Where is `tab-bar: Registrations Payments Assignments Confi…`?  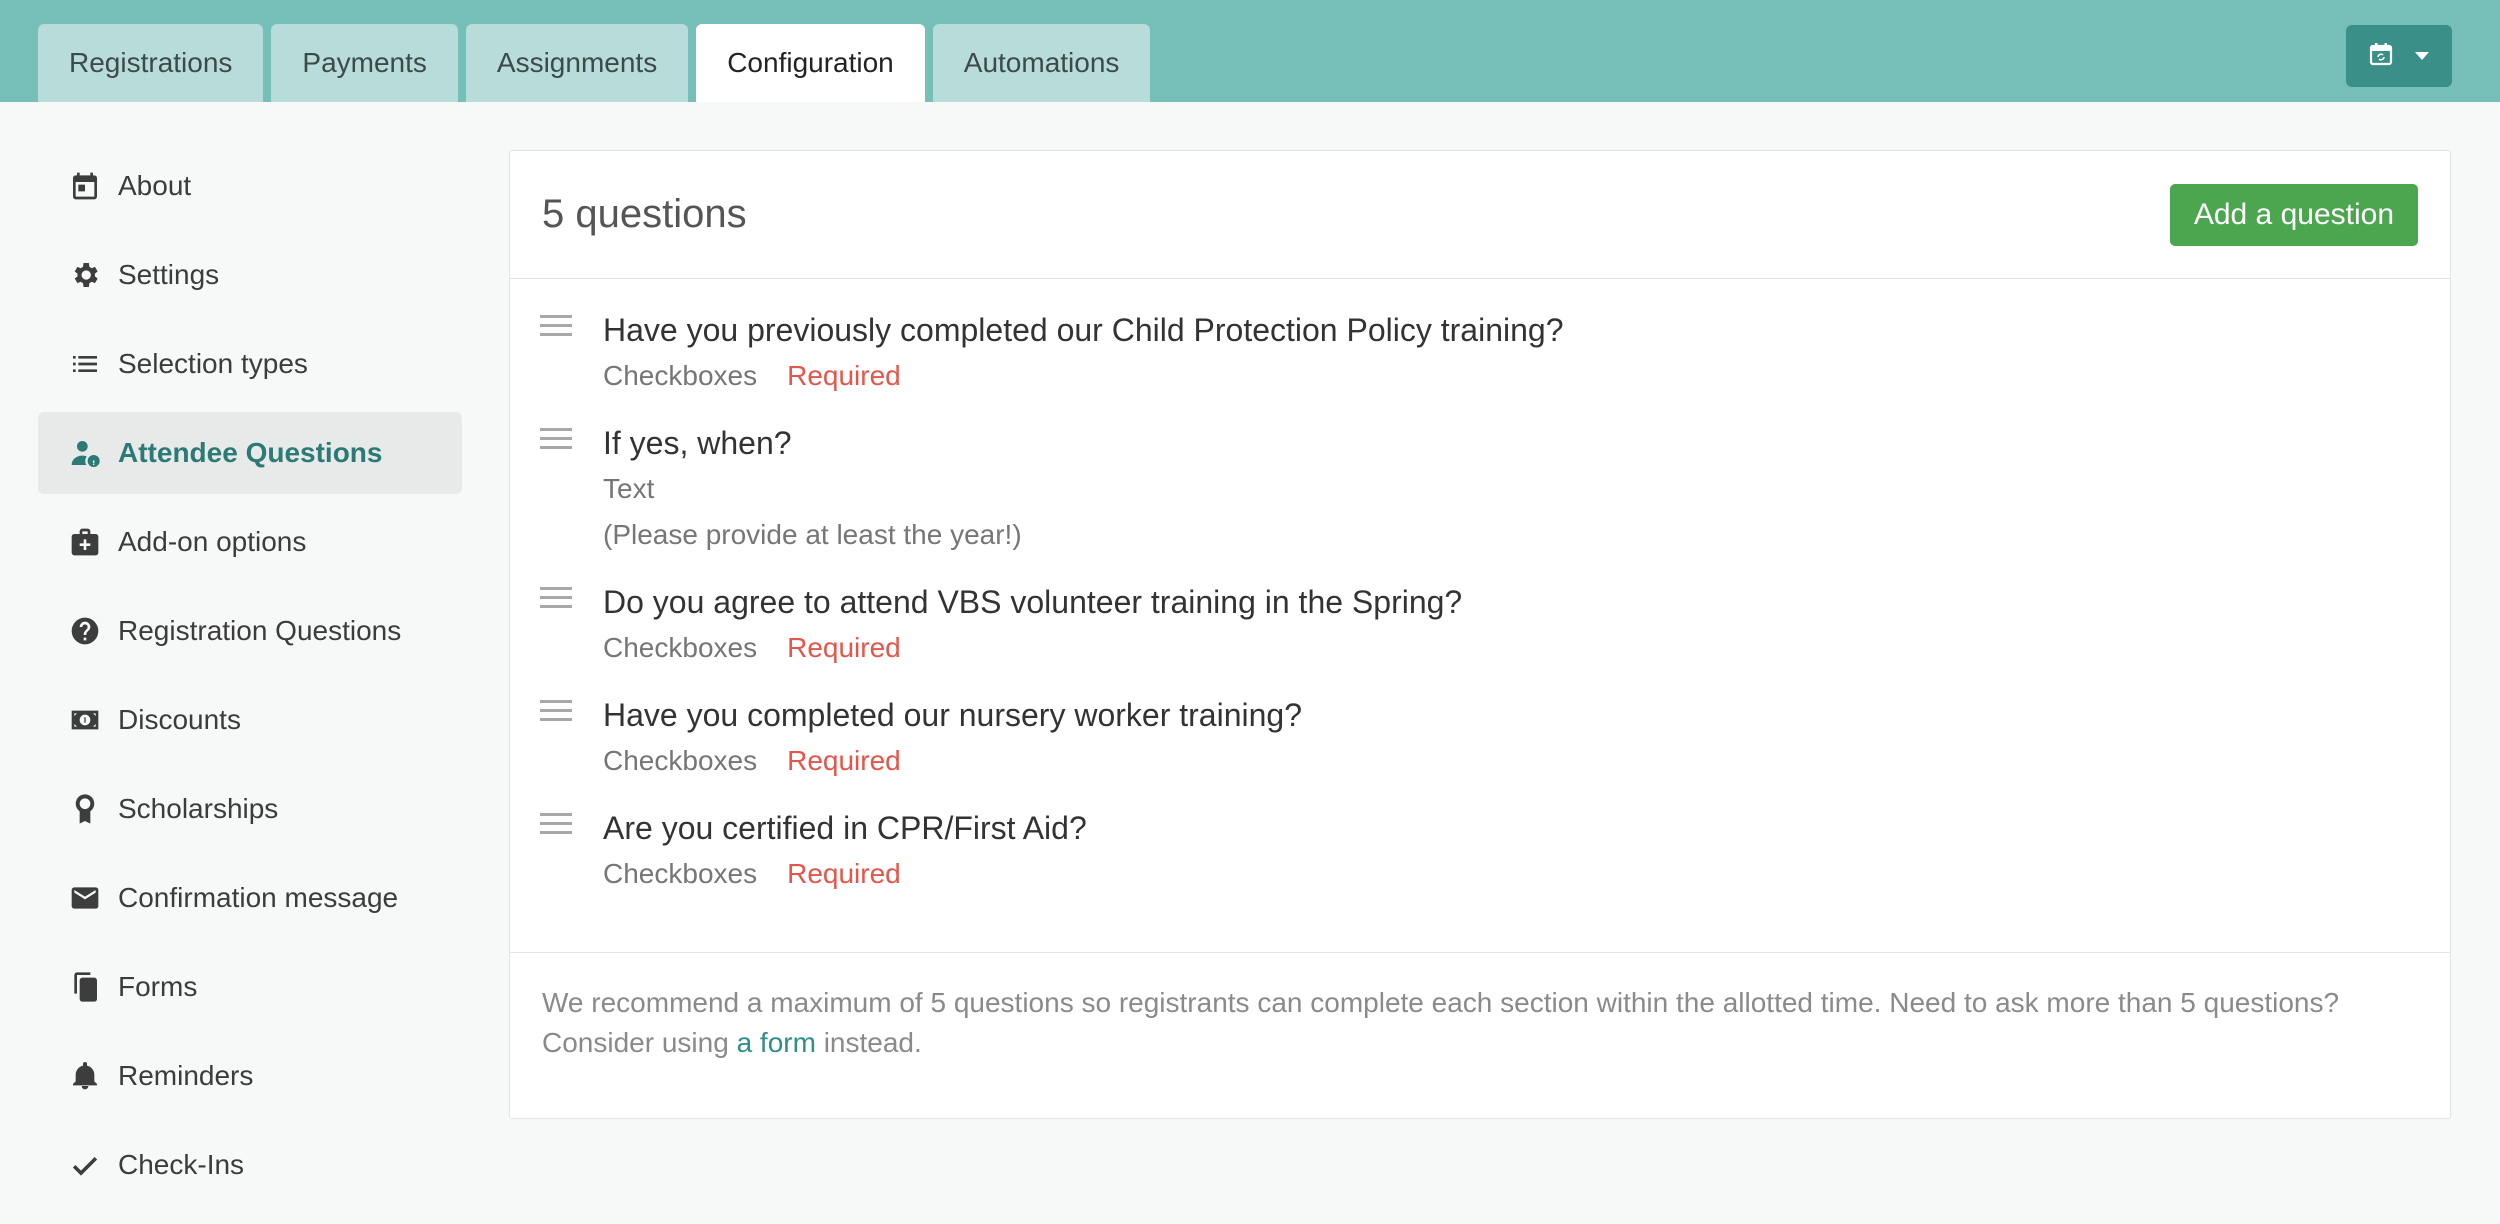
tab-bar: Registrations Payments Assignments Confi… is located at coordinates (594, 63).